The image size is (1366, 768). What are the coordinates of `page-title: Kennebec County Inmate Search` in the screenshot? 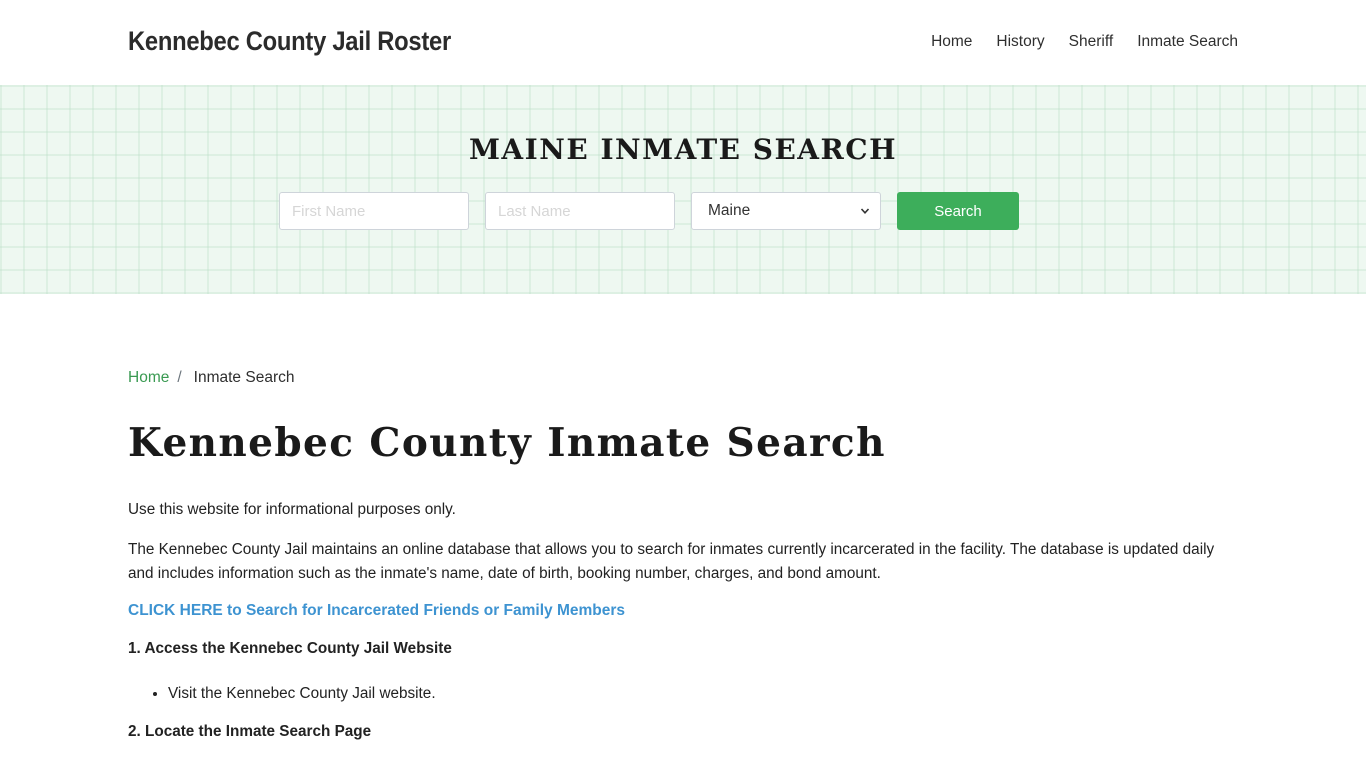 It's located at (507, 443).